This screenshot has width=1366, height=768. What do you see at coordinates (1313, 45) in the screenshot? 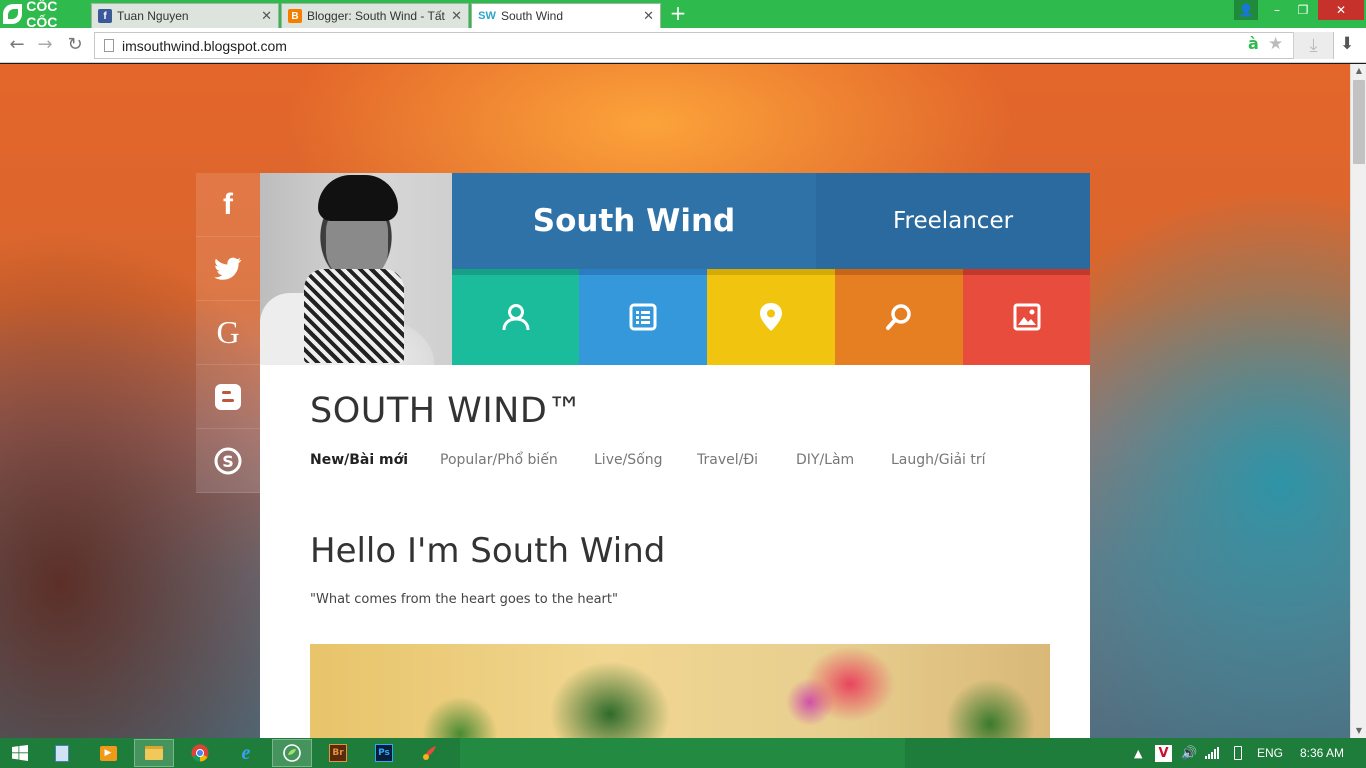
I see `savior-download-icon: ⤓` at bounding box center [1313, 45].